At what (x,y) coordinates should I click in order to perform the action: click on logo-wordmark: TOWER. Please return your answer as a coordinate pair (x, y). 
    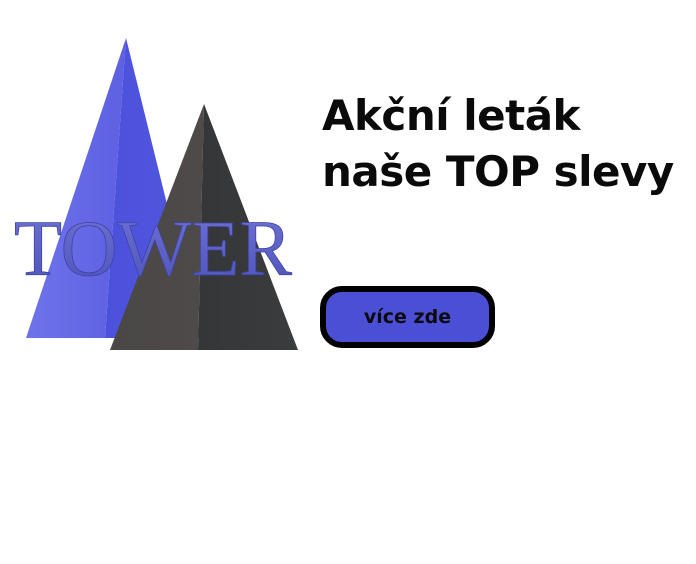
    Looking at the image, I should click on (153, 249).